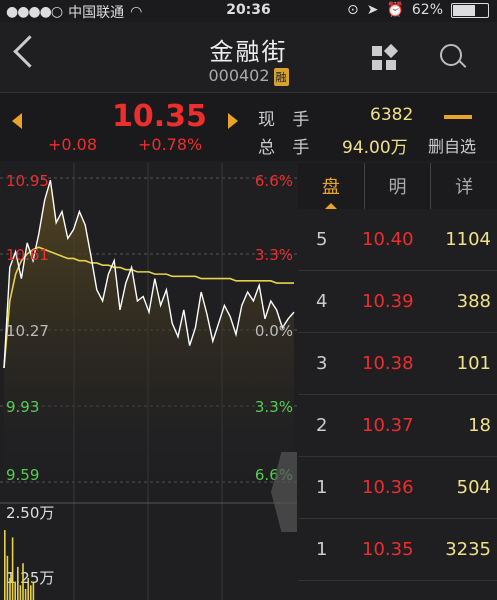 Image resolution: width=497 pixels, height=600 pixels. What do you see at coordinates (468, 239) in the screenshot?
I see `order-volume: 1104` at bounding box center [468, 239].